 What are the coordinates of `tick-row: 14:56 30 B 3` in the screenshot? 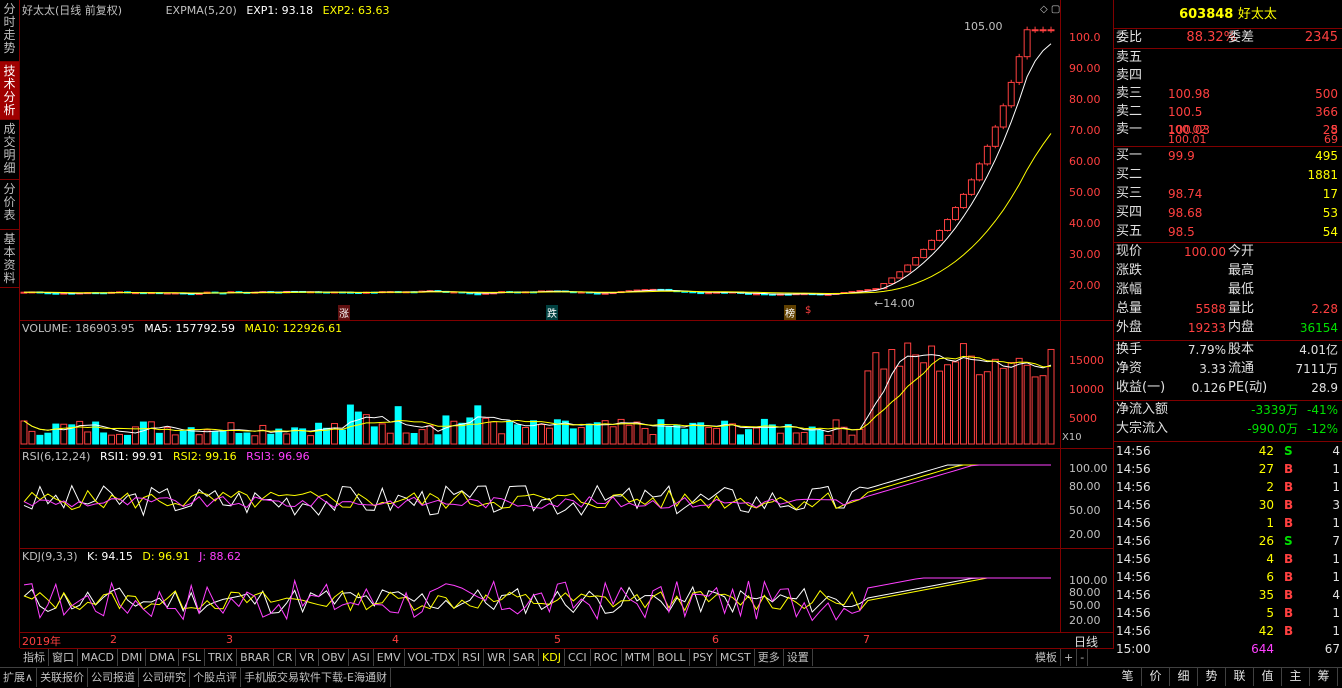 It's located at (1228, 505).